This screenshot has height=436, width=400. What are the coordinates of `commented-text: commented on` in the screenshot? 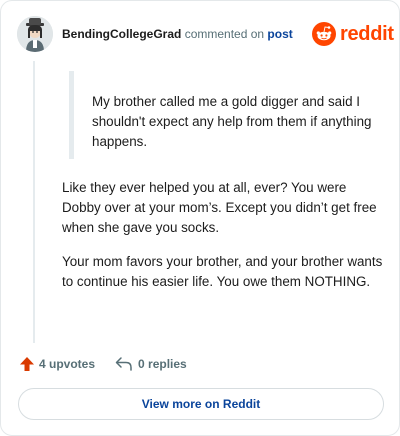 It's located at (224, 34).